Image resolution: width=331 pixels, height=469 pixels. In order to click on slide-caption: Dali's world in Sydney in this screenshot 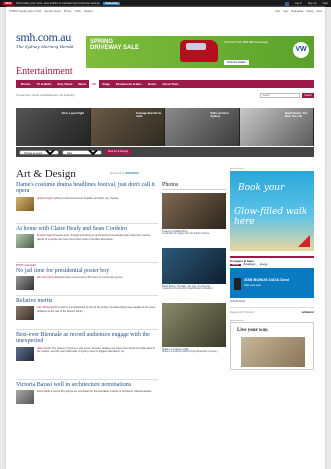, I will do `click(219, 115)`.